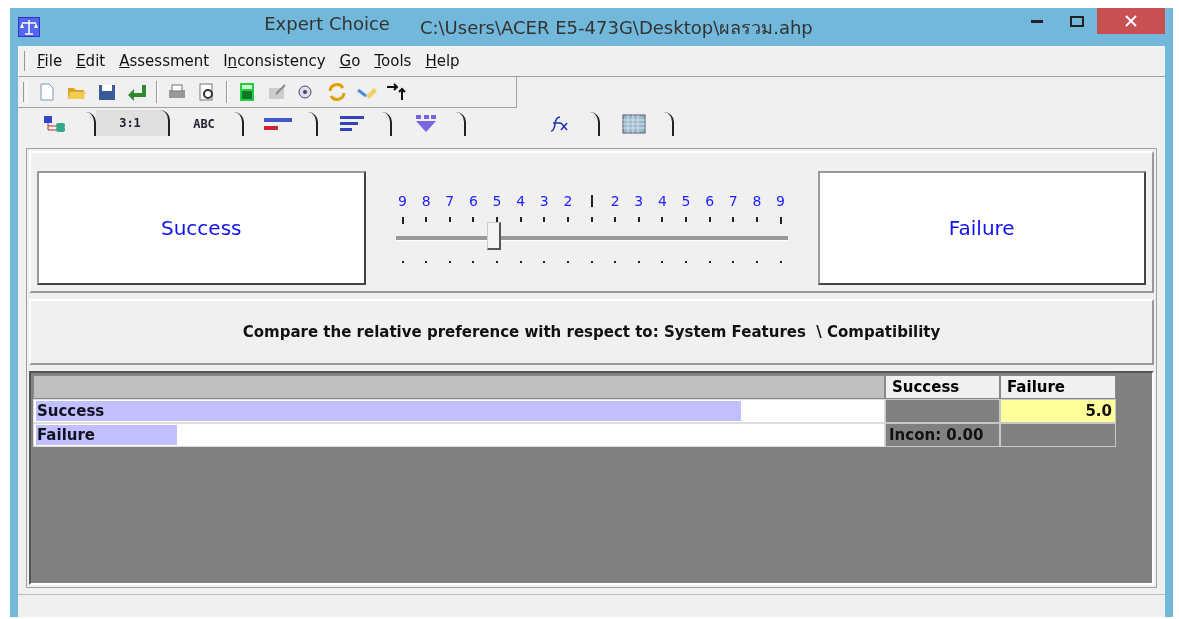  I want to click on menu-item: File, so click(50, 61).